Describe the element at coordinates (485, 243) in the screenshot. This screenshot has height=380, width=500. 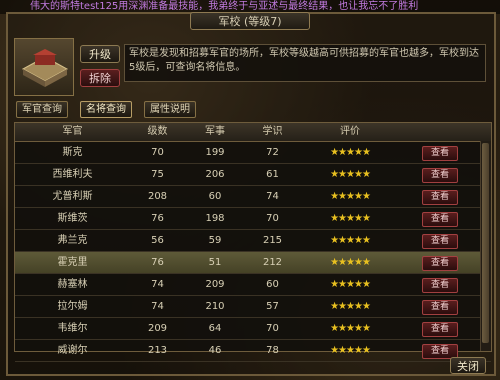
I see `scrollbar-thumb` at that location.